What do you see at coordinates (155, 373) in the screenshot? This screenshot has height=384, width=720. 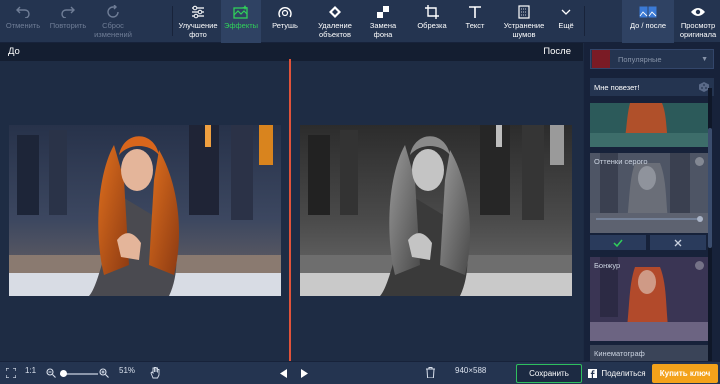 I see `hand-tool-icon` at bounding box center [155, 373].